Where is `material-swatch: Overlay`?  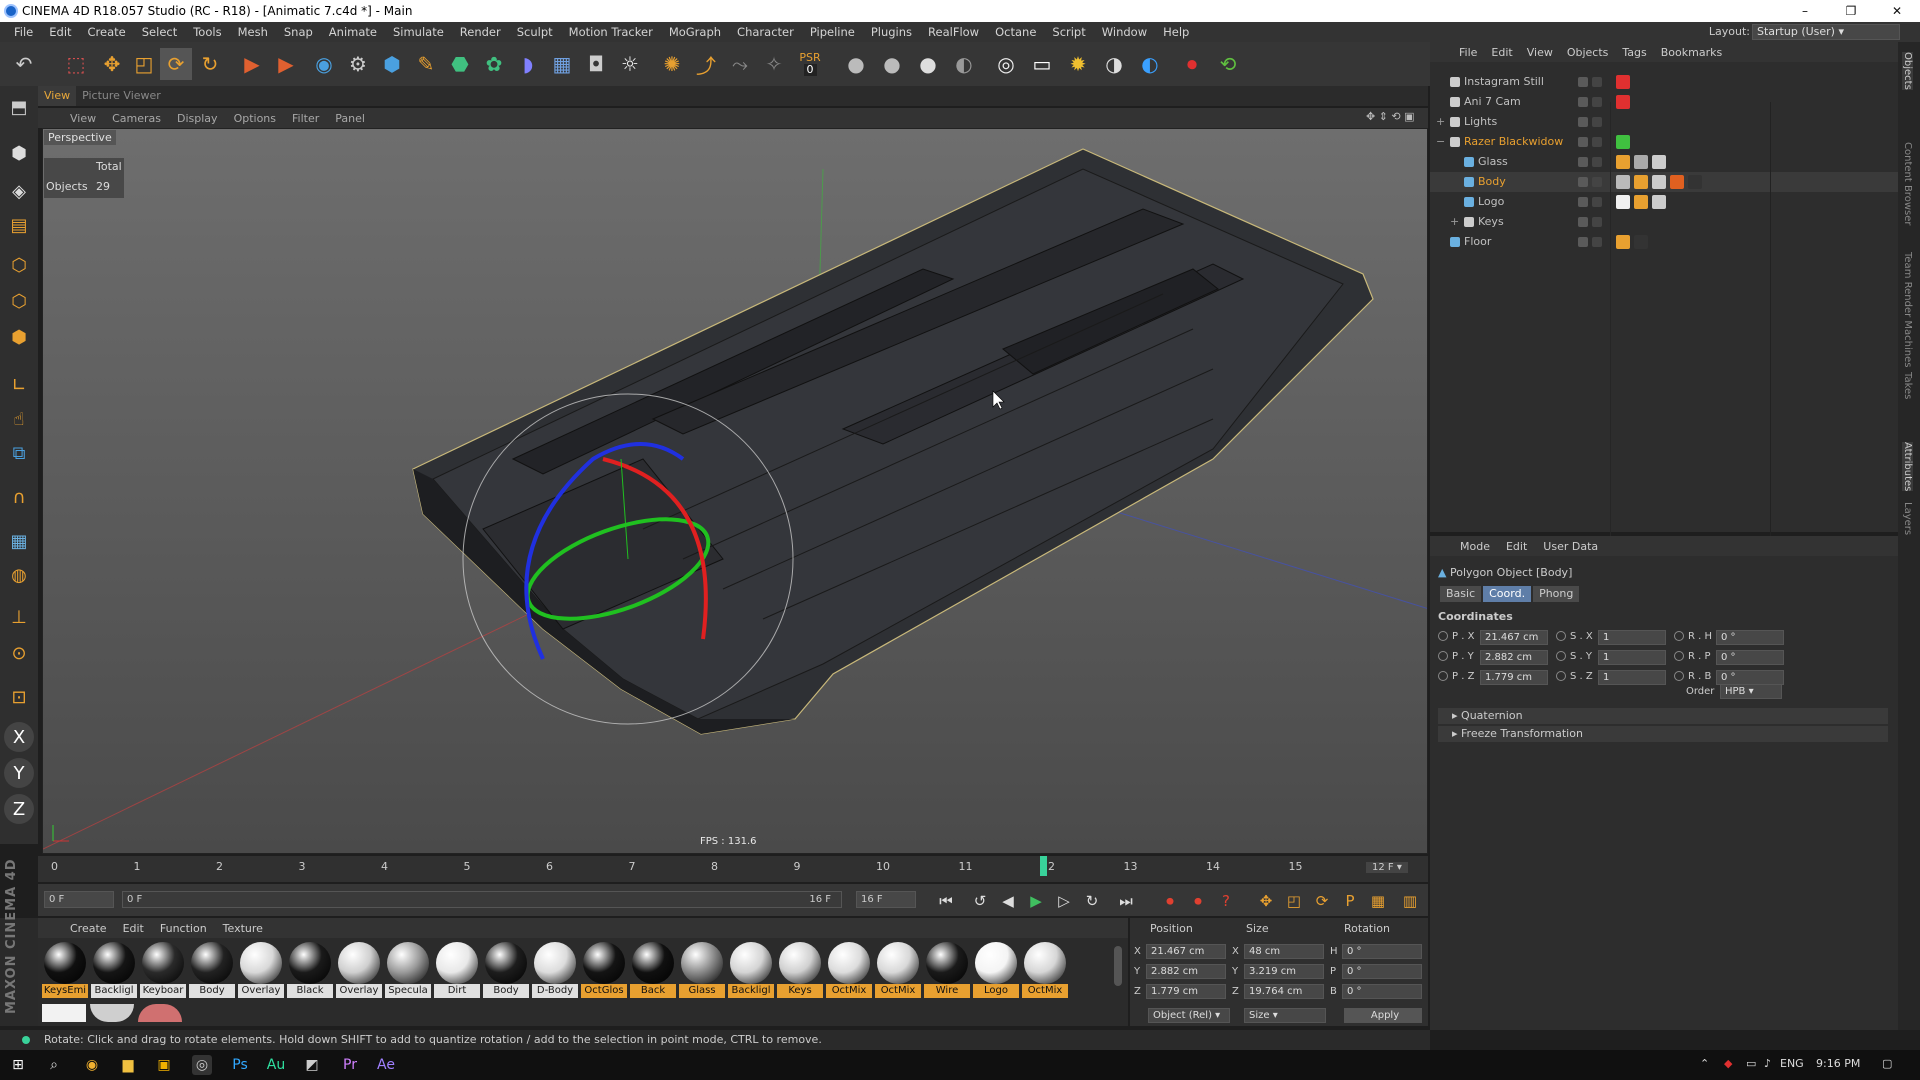
material-swatch: Overlay is located at coordinates (359, 971).